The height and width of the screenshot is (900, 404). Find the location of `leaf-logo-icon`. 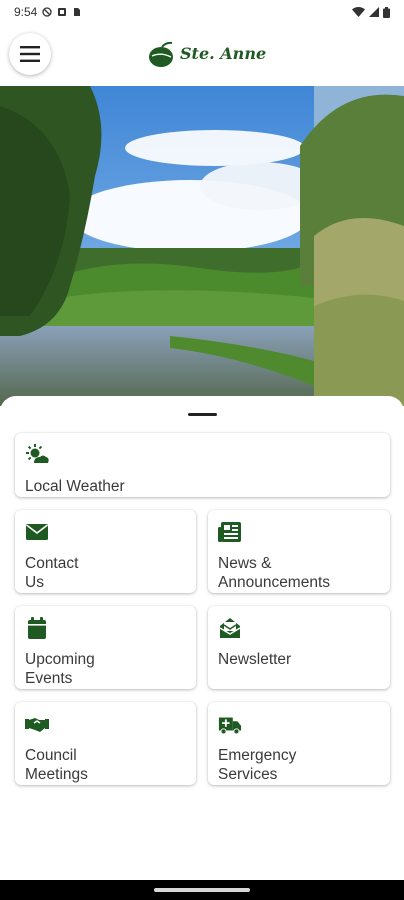

leaf-logo-icon is located at coordinates (161, 54).